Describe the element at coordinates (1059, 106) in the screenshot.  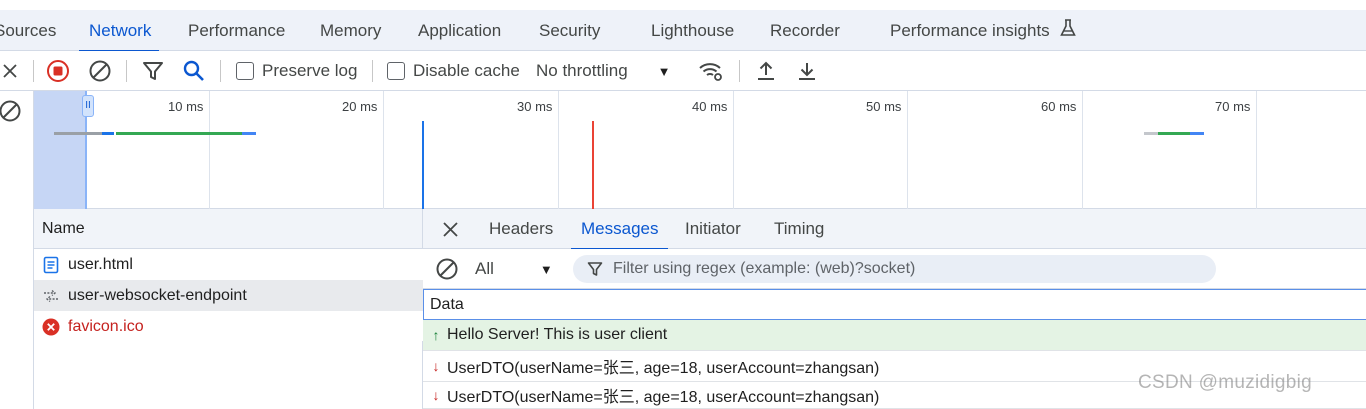
I see `tick-label: 60 ms` at that location.